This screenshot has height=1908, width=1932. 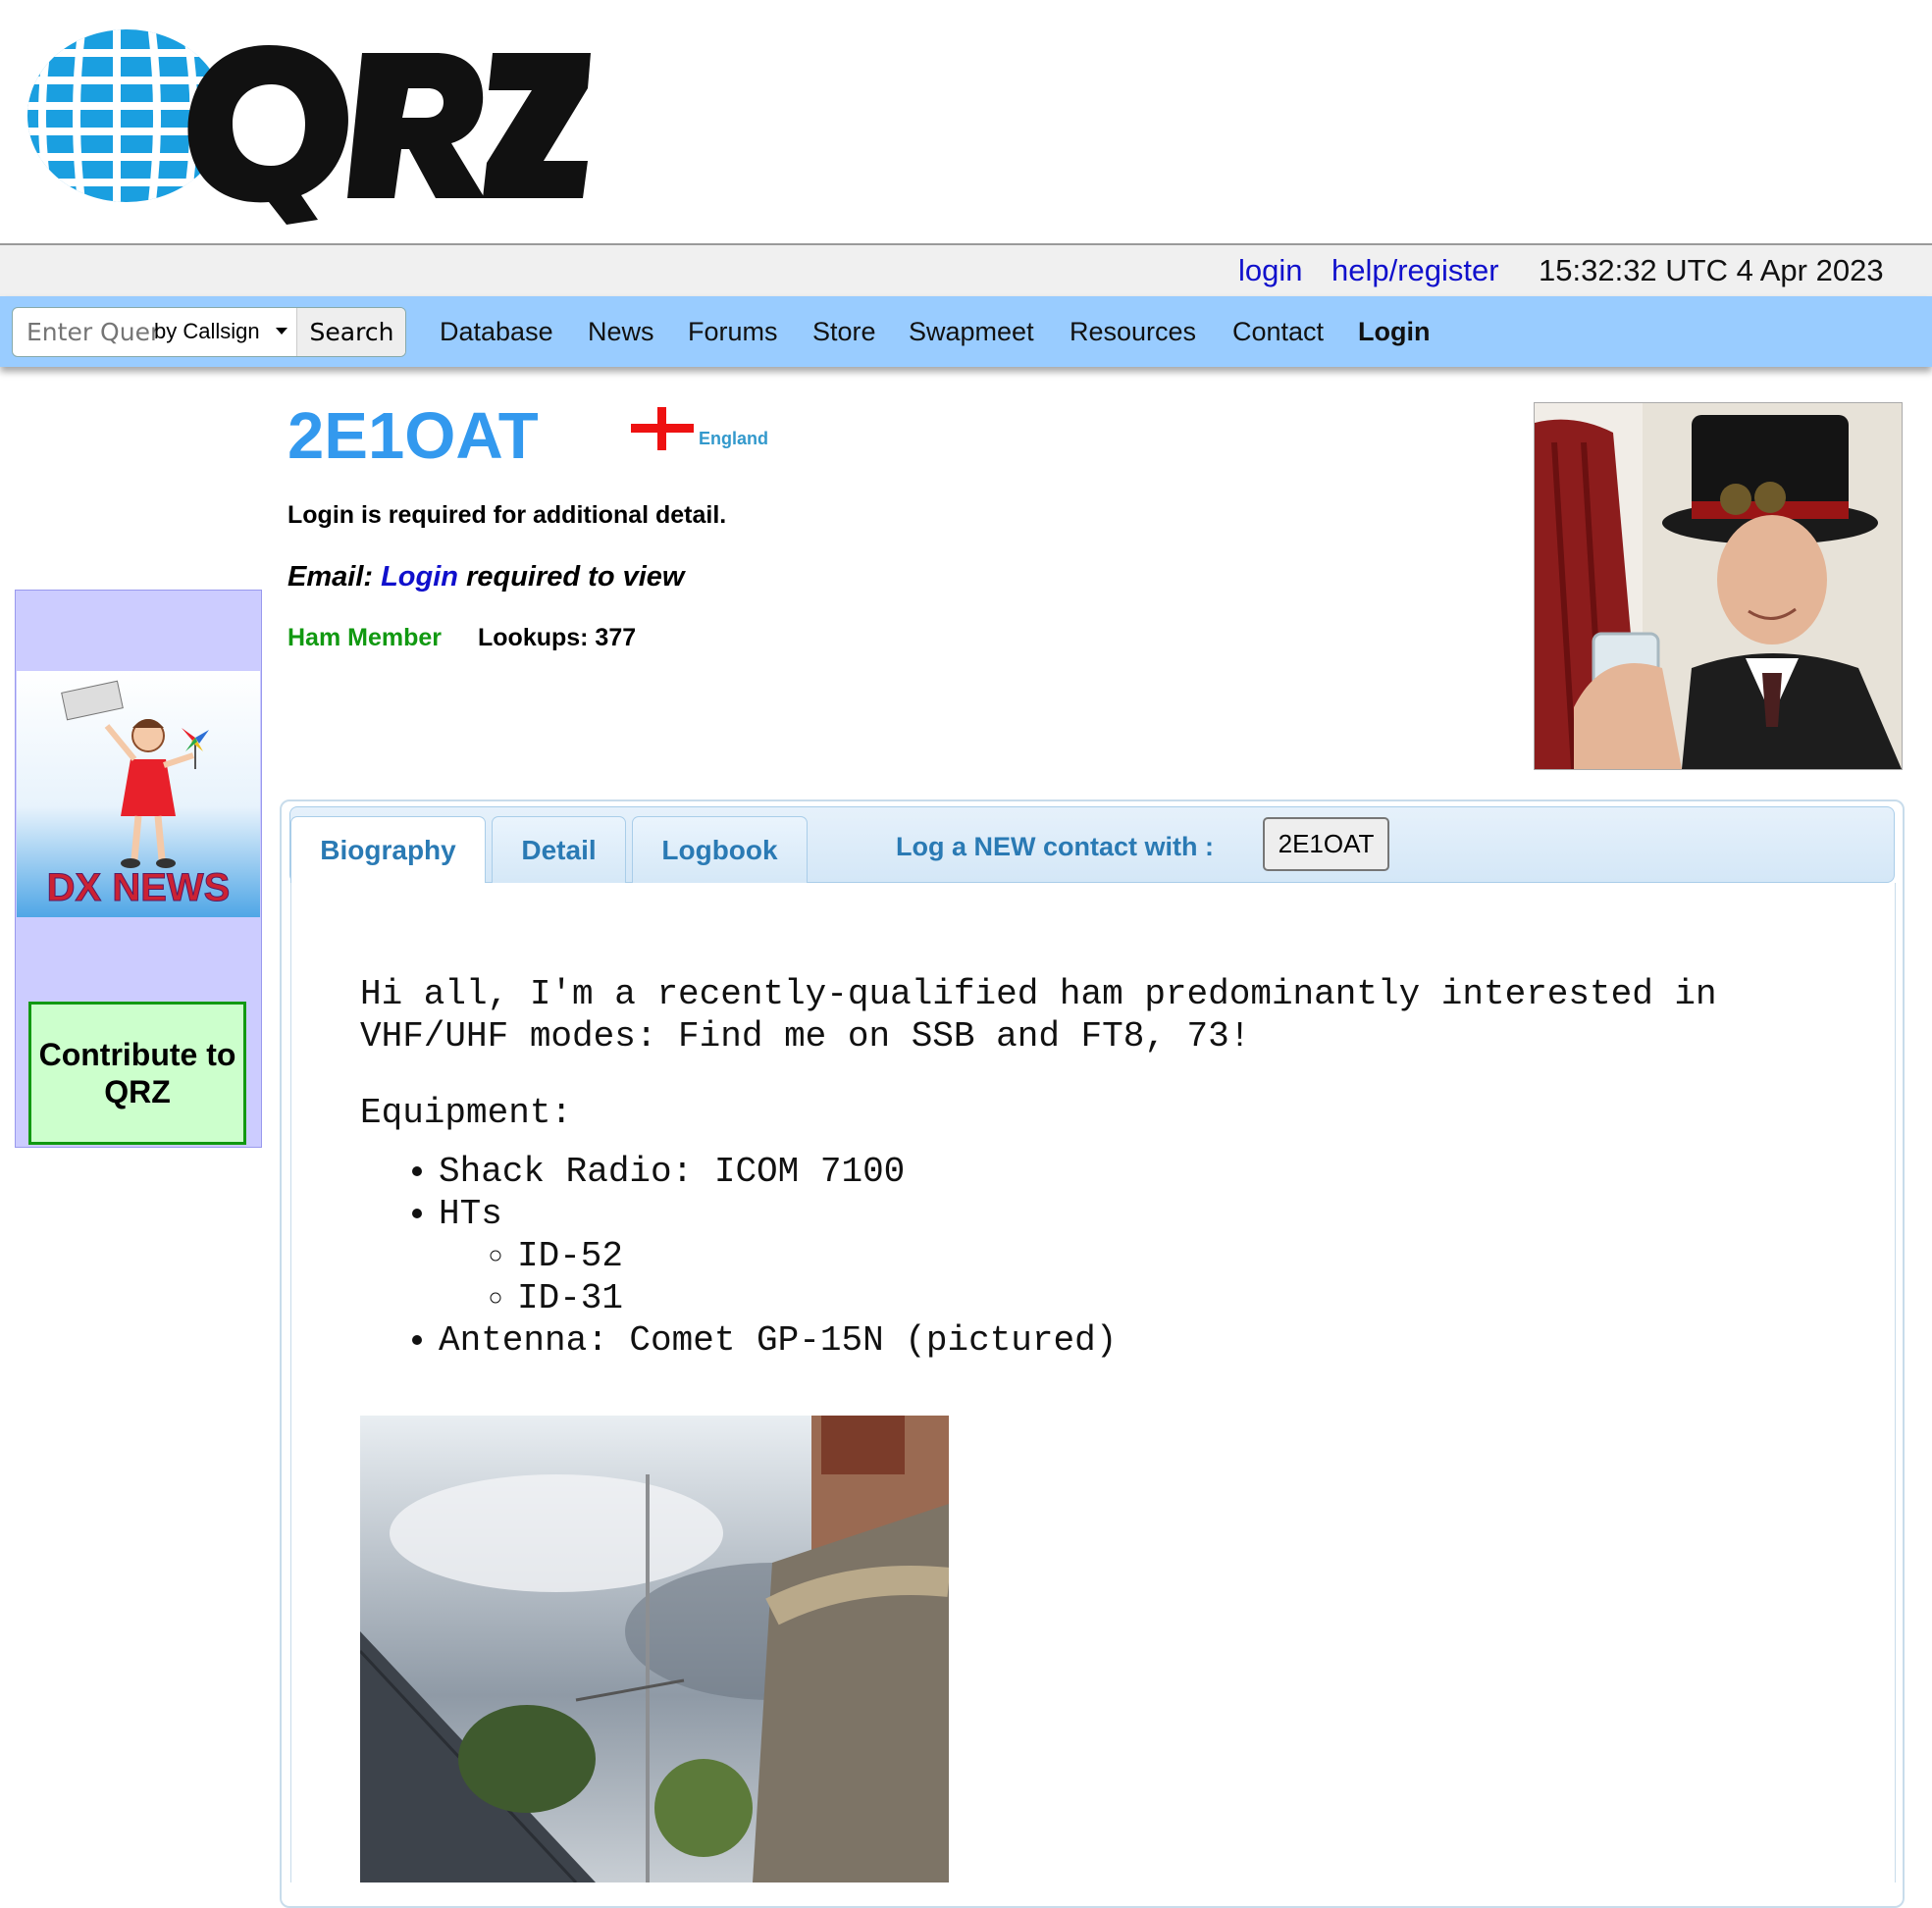 I want to click on callsign-title: 2E1OAT, so click(x=413, y=436).